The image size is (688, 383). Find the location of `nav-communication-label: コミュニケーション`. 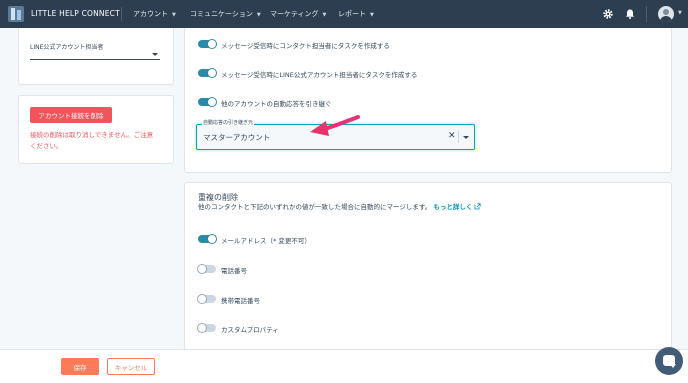

nav-communication-label: コミュニケーション is located at coordinates (221, 14).